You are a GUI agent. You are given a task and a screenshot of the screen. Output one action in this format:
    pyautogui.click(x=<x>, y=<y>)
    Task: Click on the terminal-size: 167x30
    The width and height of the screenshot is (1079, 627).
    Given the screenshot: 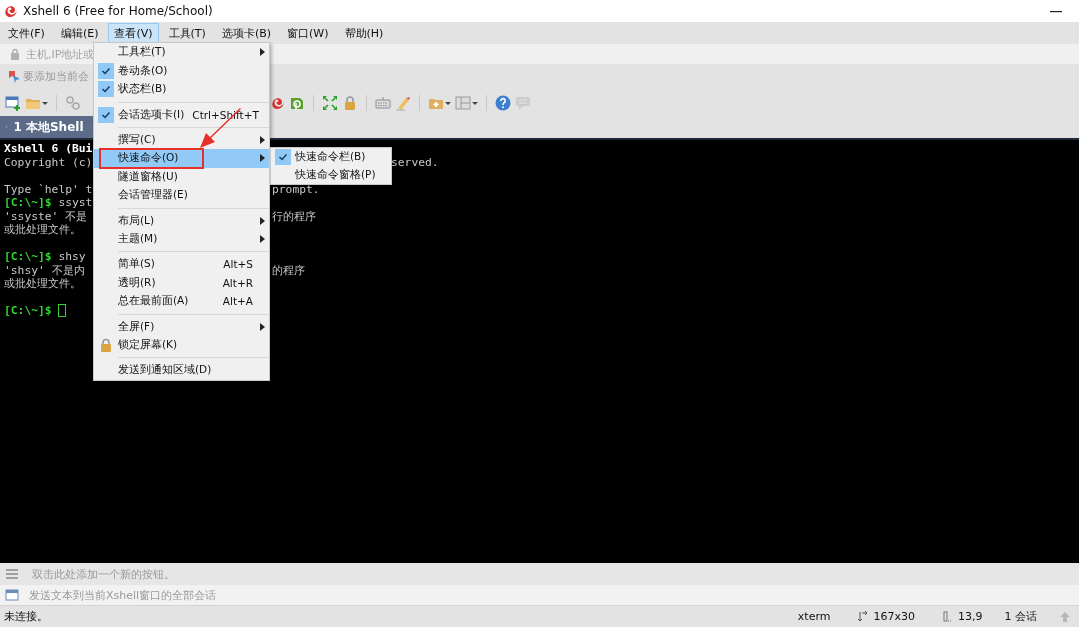 What is the action you would take?
    pyautogui.click(x=894, y=616)
    